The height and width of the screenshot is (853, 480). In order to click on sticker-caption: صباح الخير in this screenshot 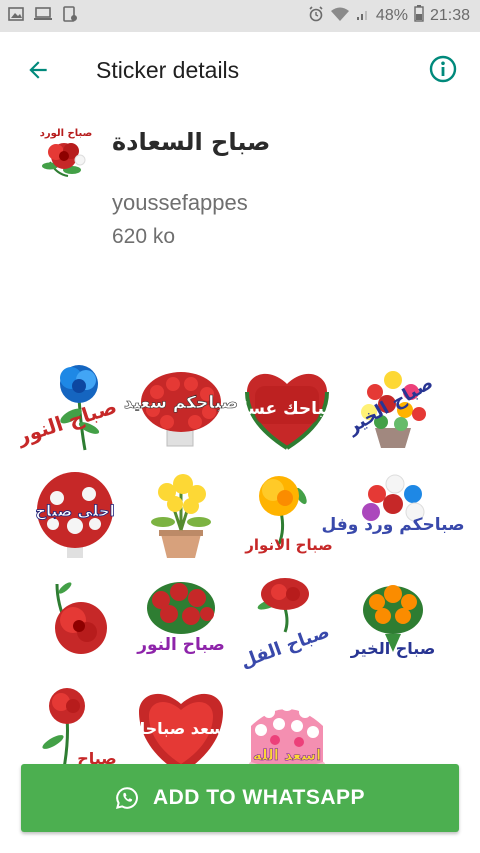, I will do `click(393, 648)`.